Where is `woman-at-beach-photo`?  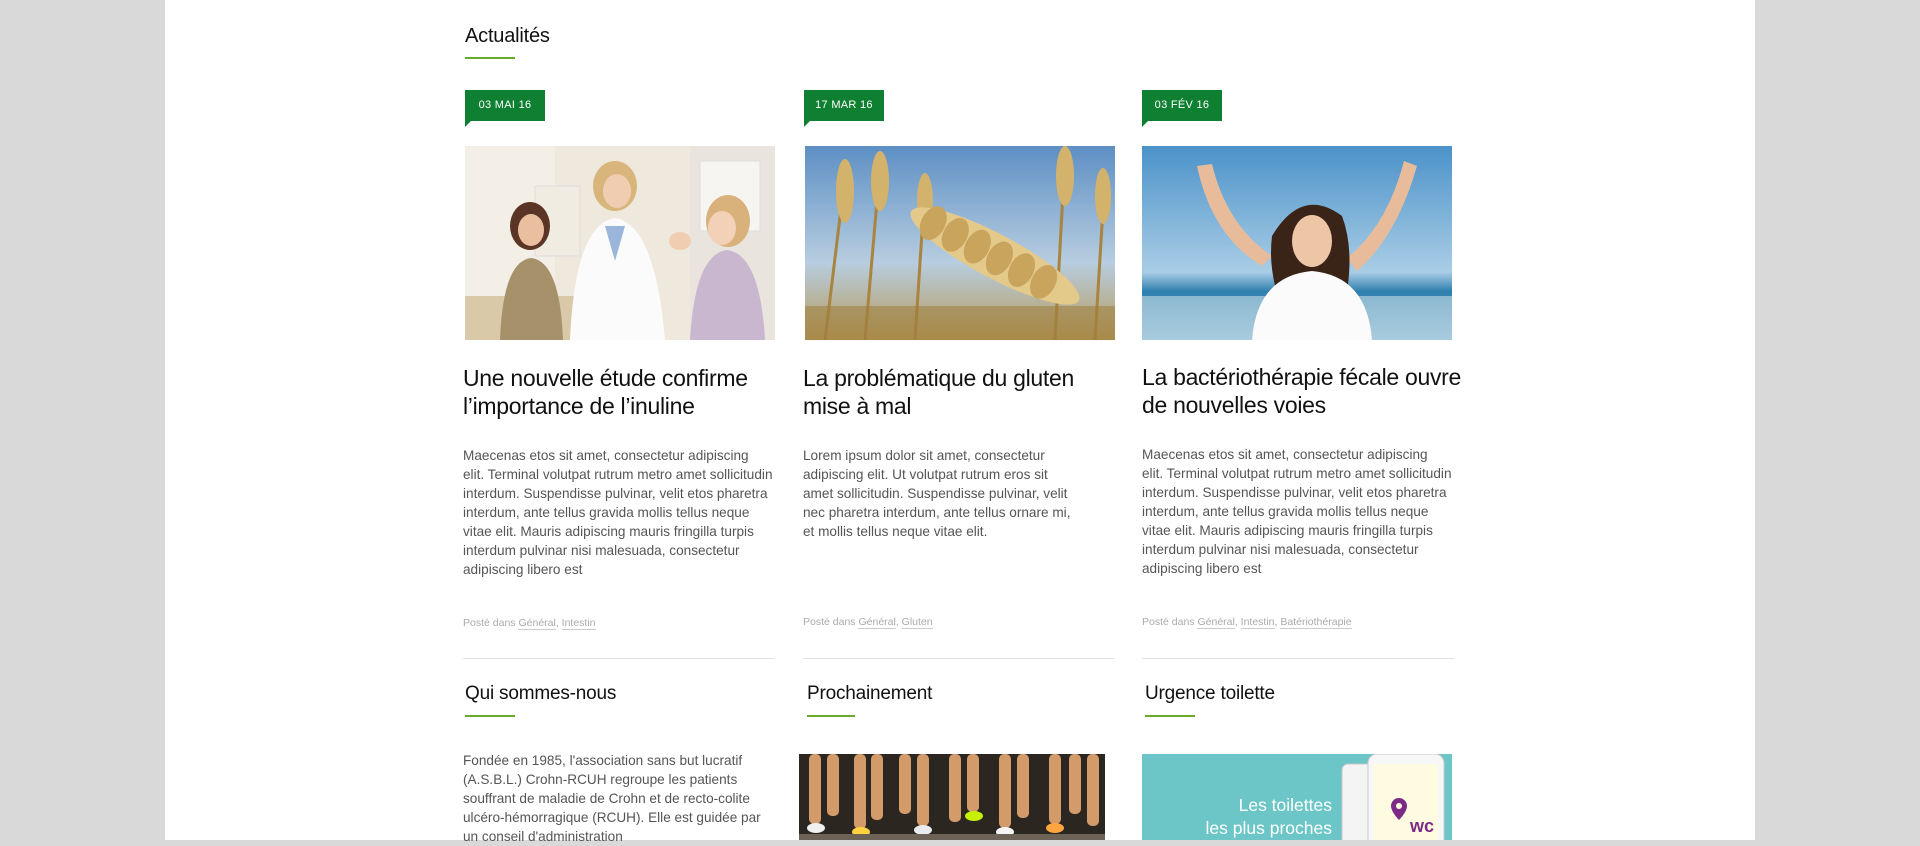 woman-at-beach-photo is located at coordinates (1297, 243).